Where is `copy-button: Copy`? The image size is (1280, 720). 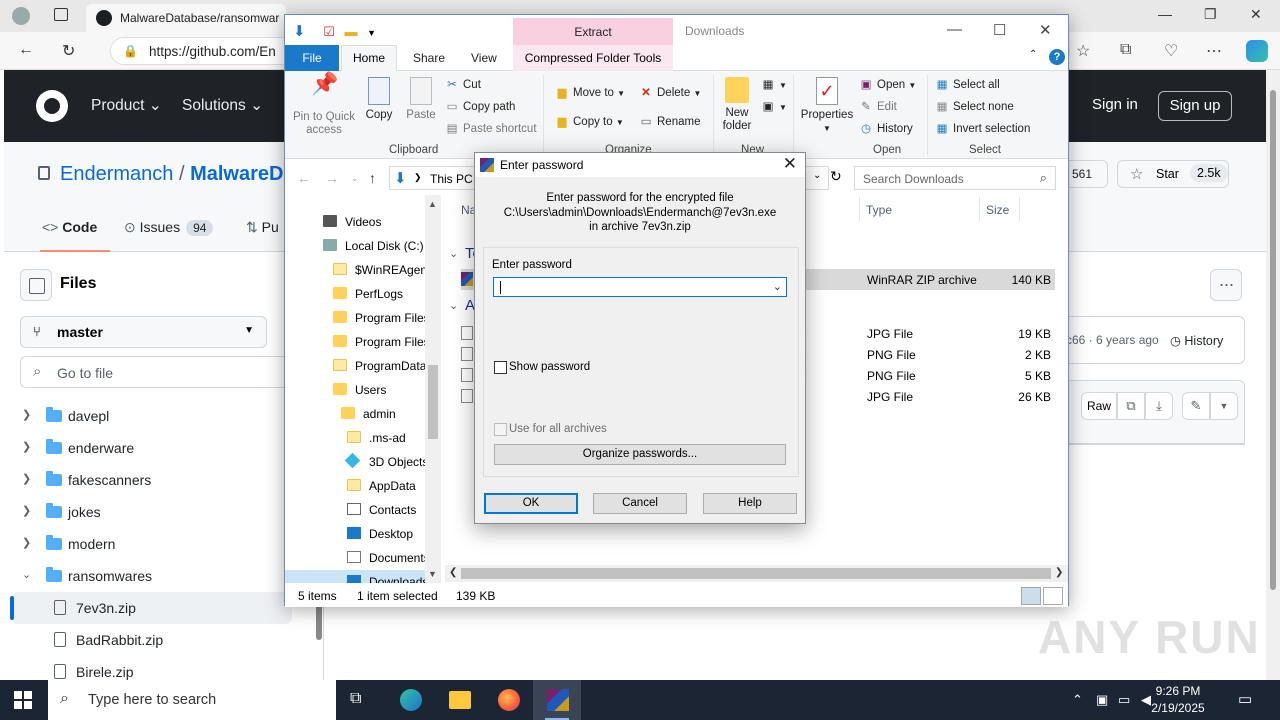 copy-button: Copy is located at coordinates (379, 99).